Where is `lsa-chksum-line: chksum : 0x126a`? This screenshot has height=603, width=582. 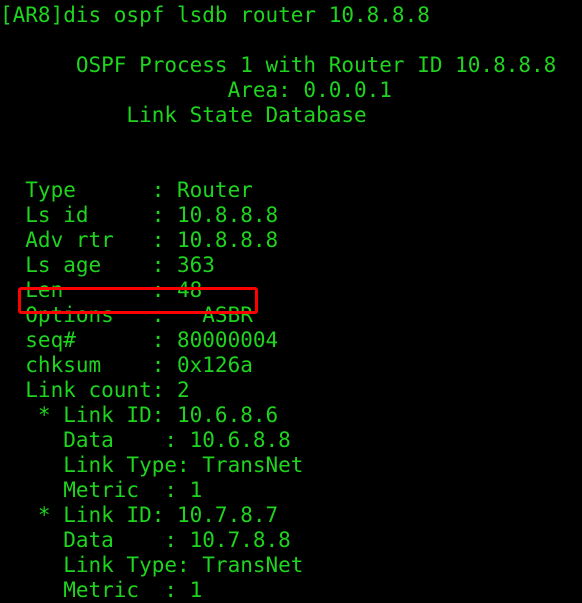 lsa-chksum-line: chksum : 0x126a is located at coordinates (126, 365).